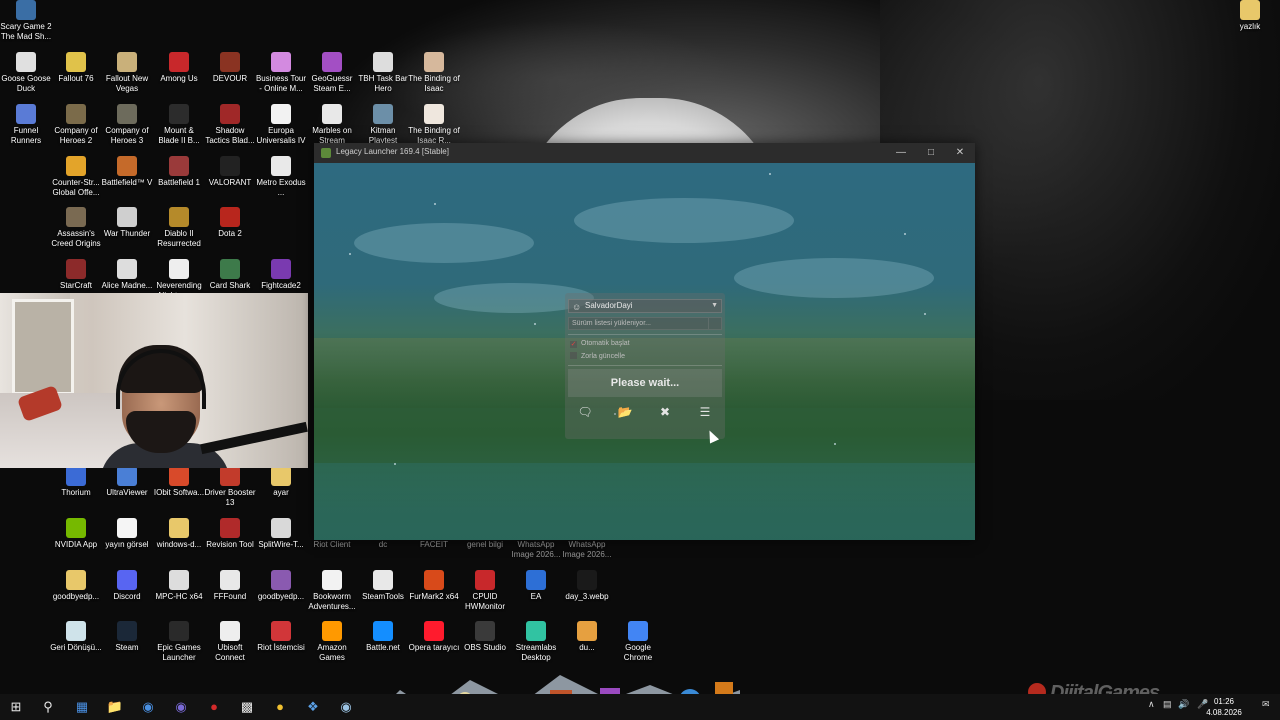 This screenshot has width=1280, height=720. Describe the element at coordinates (76, 228) in the screenshot. I see `desktop-icon: Assassin's Creed Origins` at that location.